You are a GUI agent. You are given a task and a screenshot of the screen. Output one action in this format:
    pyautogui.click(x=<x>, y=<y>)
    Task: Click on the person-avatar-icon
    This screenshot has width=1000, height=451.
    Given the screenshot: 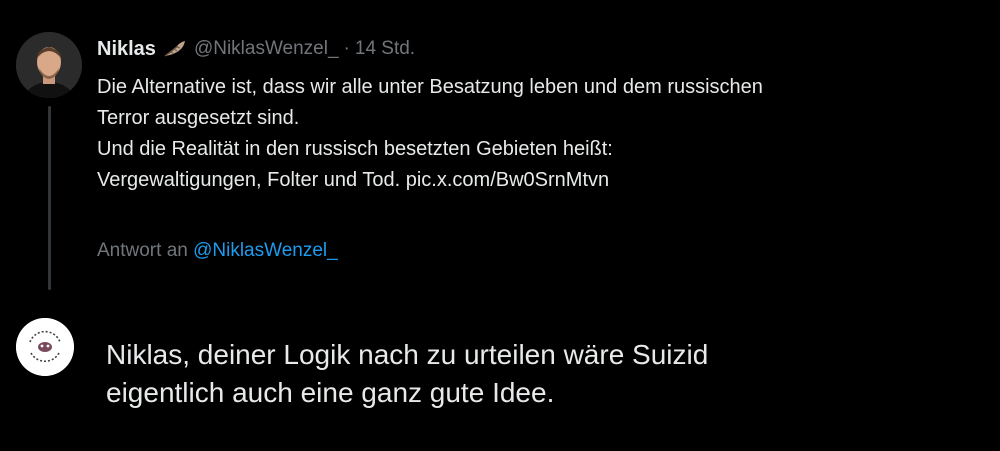 What is the action you would take?
    pyautogui.click(x=49, y=65)
    